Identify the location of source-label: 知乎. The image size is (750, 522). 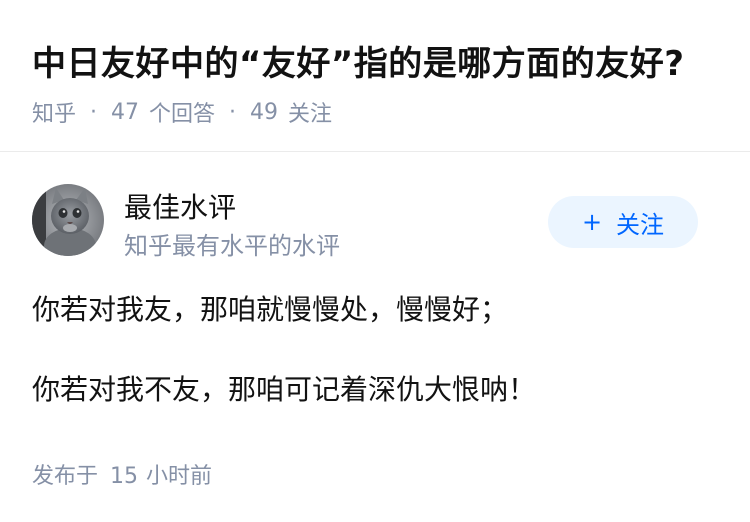
(54, 112).